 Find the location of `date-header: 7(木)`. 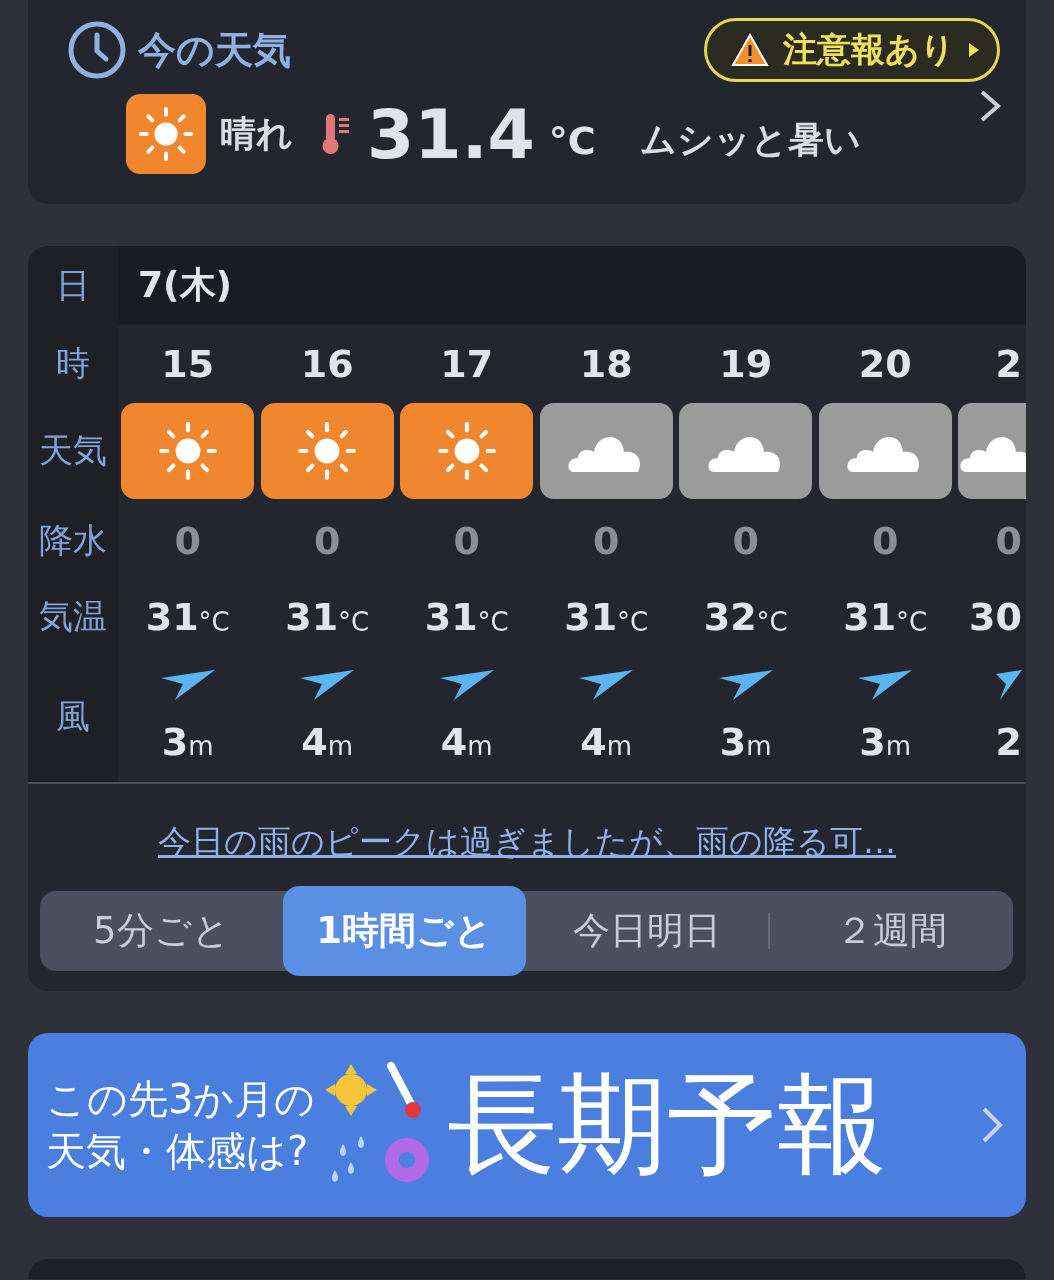

date-header: 7(木) is located at coordinates (572, 285).